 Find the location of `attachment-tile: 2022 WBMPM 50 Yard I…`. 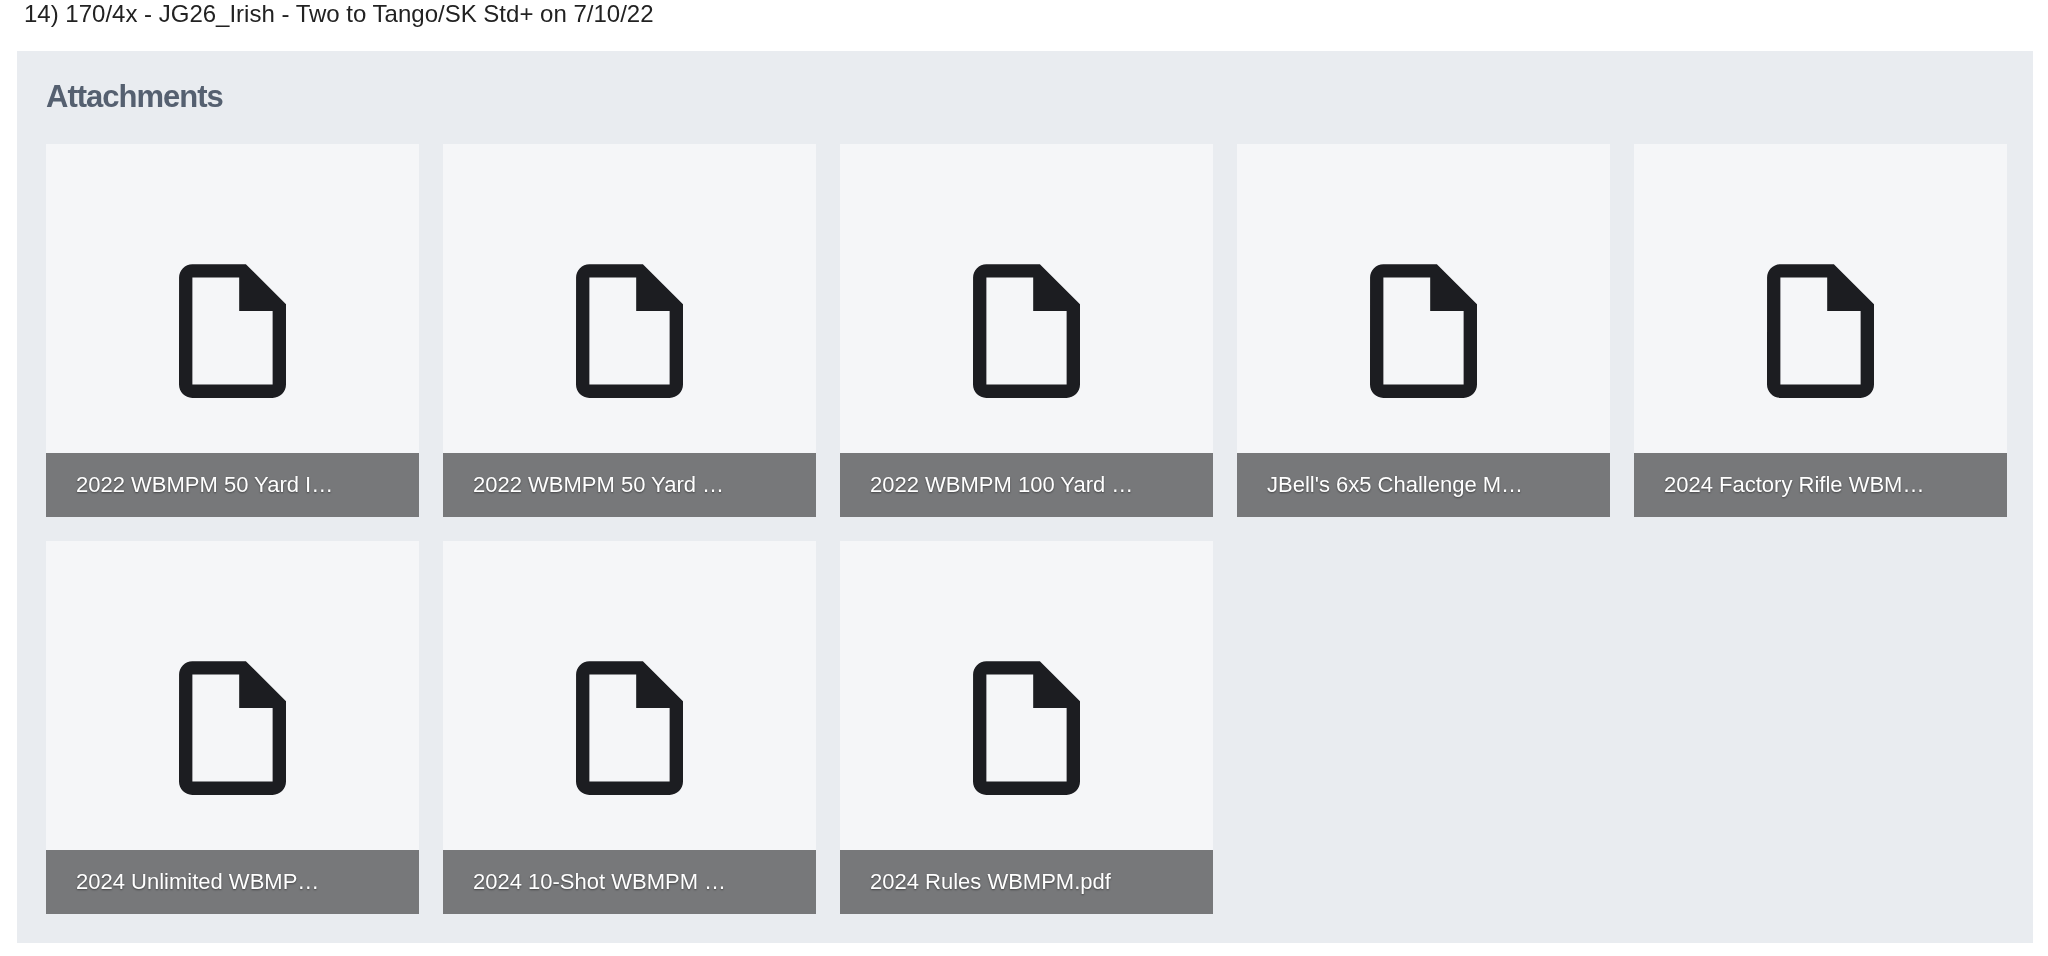

attachment-tile: 2022 WBMPM 50 Yard I… is located at coordinates (232, 330).